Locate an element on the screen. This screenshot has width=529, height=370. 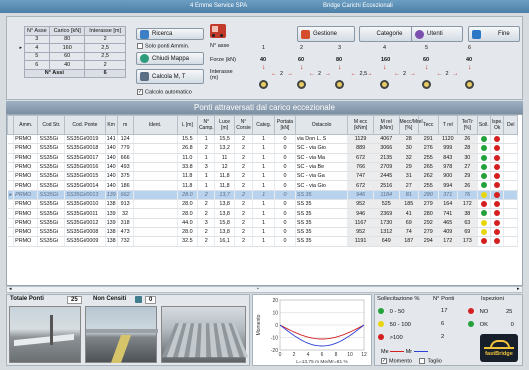
grid-cell-perc: 32 is located at coordinates (409, 158).